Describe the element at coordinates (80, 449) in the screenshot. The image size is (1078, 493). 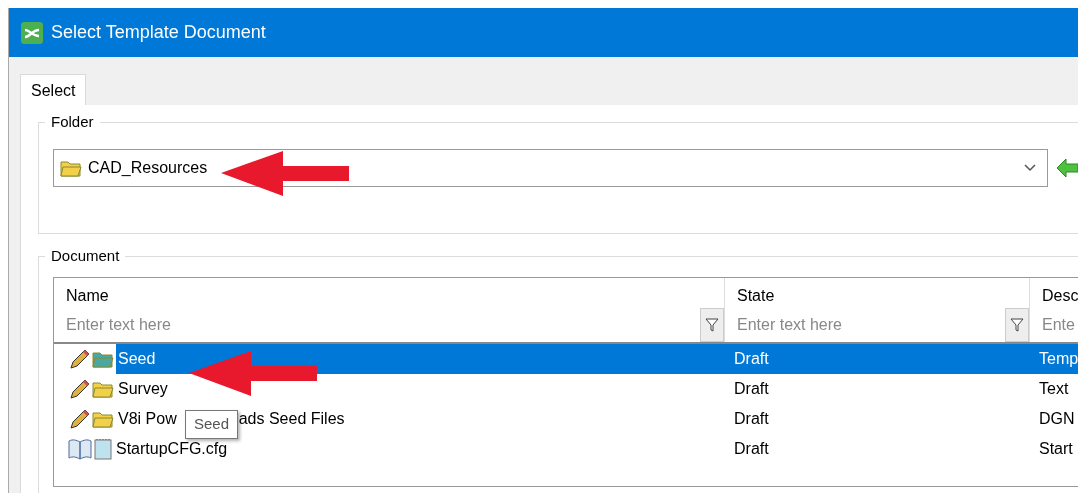
I see `book-icon` at that location.